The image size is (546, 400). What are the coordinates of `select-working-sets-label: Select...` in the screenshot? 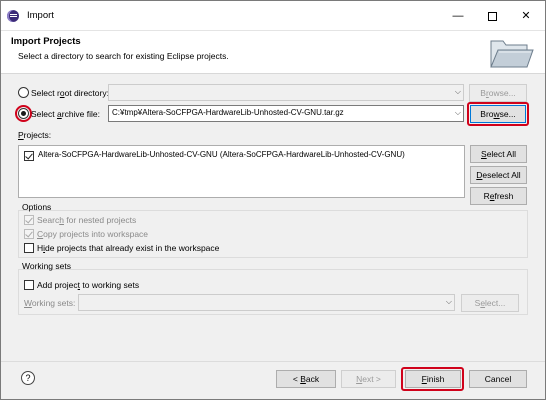 It's located at (490, 303).